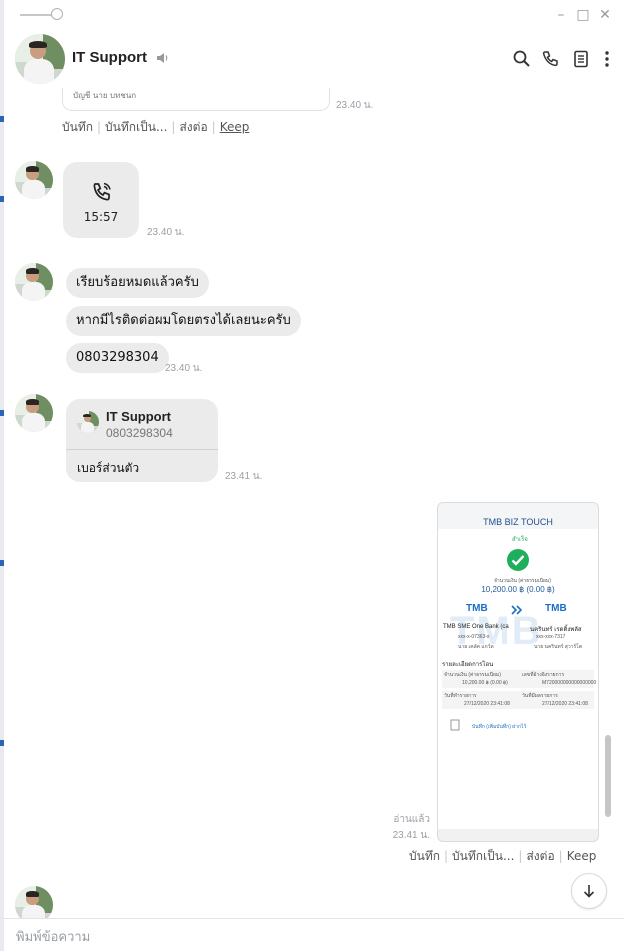  Describe the element at coordinates (101, 217) in the screenshot. I see `call-duration: 15:57` at that location.